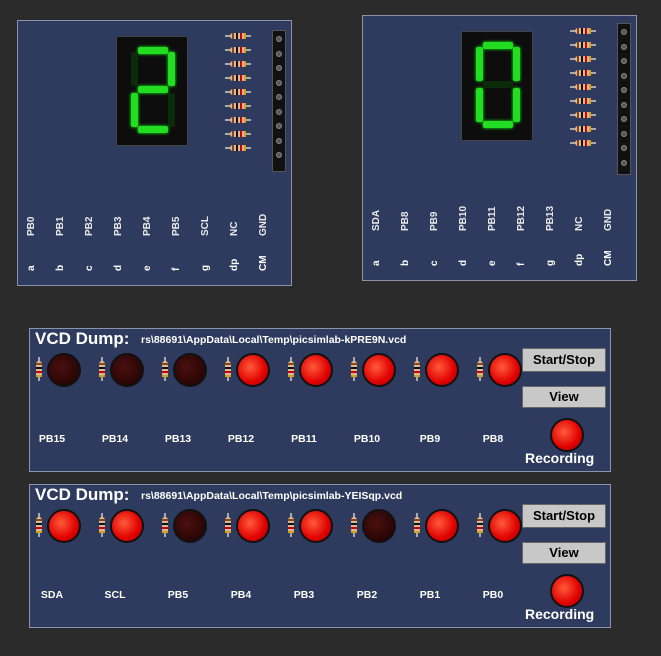 The width and height of the screenshot is (661, 656). Describe the element at coordinates (52, 595) in the screenshot. I see `led-pin-label: SDA` at that location.